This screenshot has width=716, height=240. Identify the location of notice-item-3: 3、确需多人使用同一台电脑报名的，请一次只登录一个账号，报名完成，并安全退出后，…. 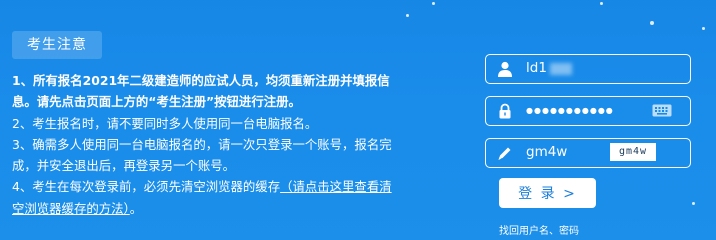
(202, 155).